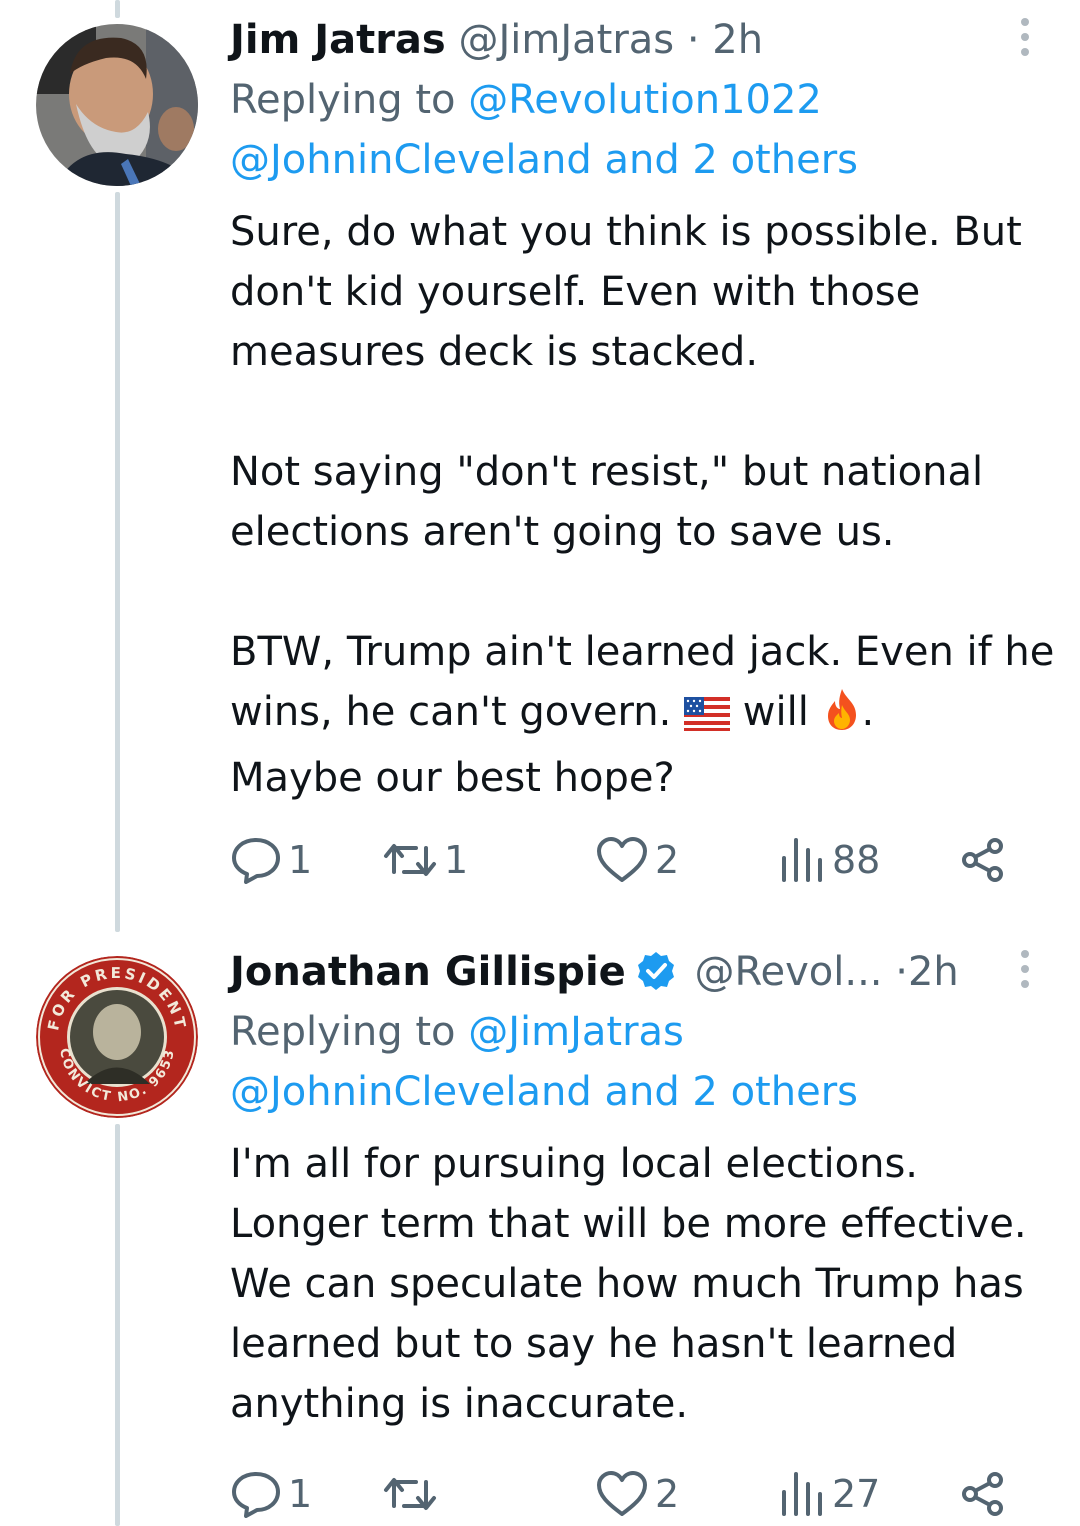  I want to click on tweet-text-fragment: will, so click(776, 712).